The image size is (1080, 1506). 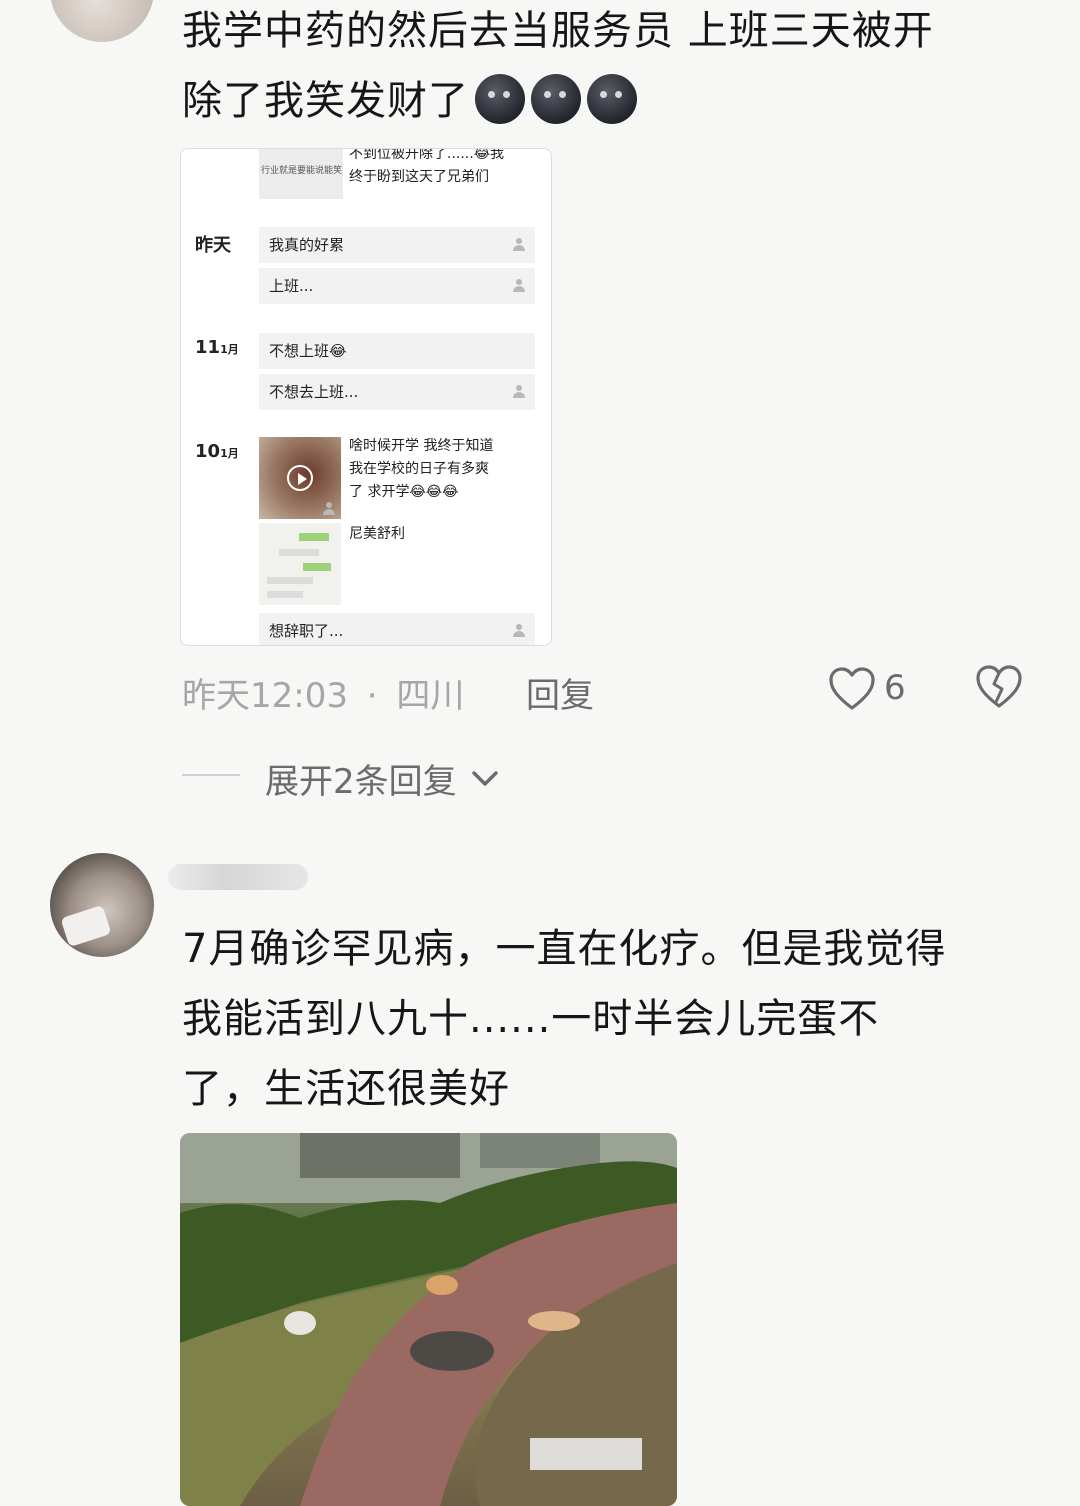 What do you see at coordinates (217, 347) in the screenshot?
I see `group-date: 111月` at bounding box center [217, 347].